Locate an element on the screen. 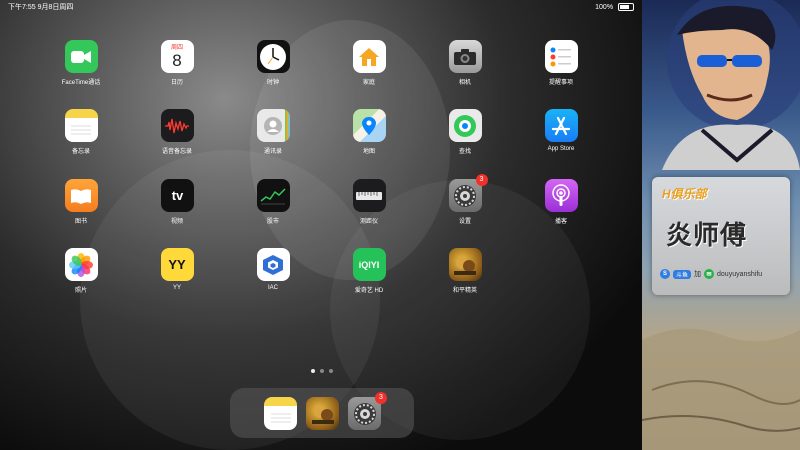 This screenshot has width=800, height=450. app-label: 图书 is located at coordinates (80, 222).